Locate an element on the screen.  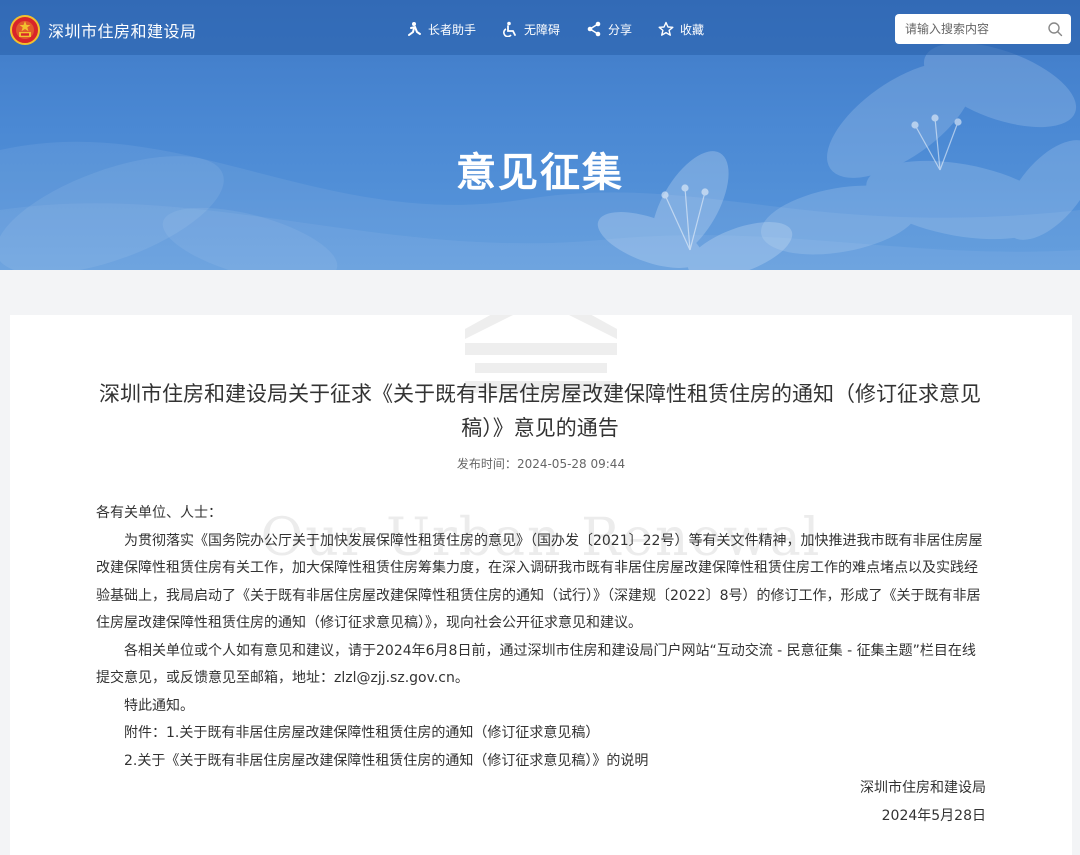
notice-line: 特此通知。 is located at coordinates (541, 707).